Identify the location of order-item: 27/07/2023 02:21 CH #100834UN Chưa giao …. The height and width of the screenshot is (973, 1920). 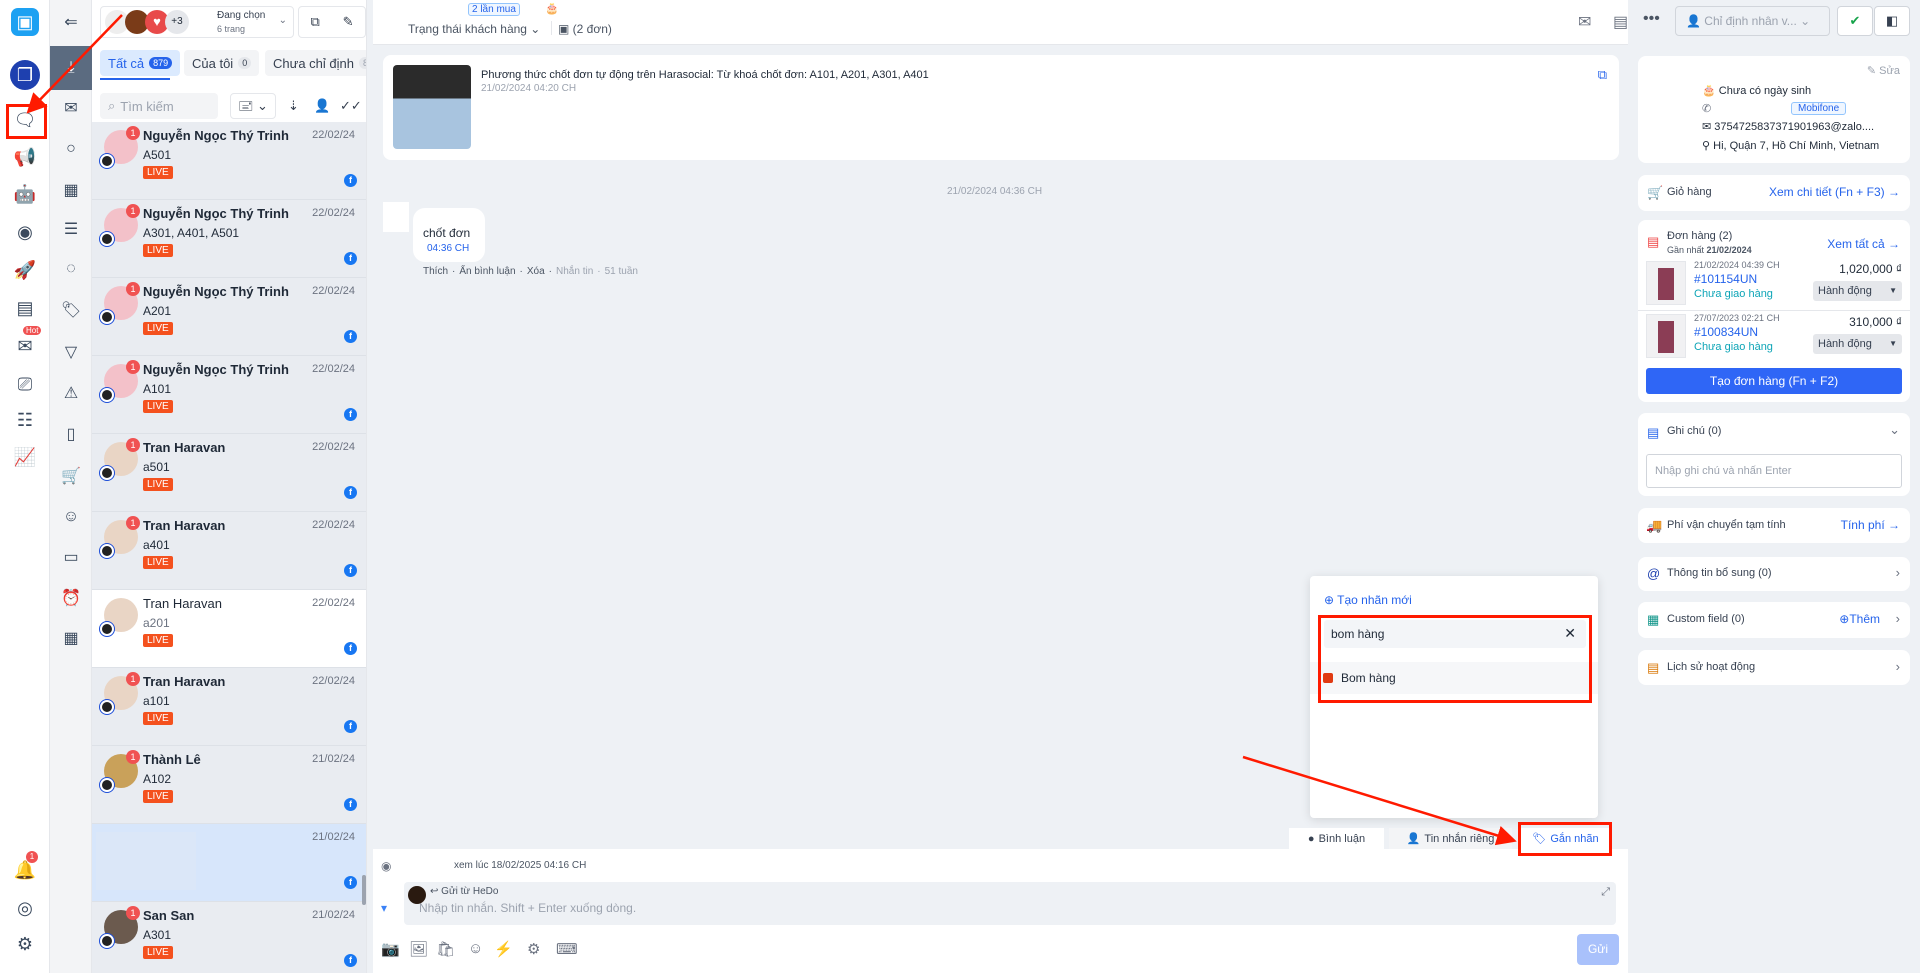
(1774, 336).